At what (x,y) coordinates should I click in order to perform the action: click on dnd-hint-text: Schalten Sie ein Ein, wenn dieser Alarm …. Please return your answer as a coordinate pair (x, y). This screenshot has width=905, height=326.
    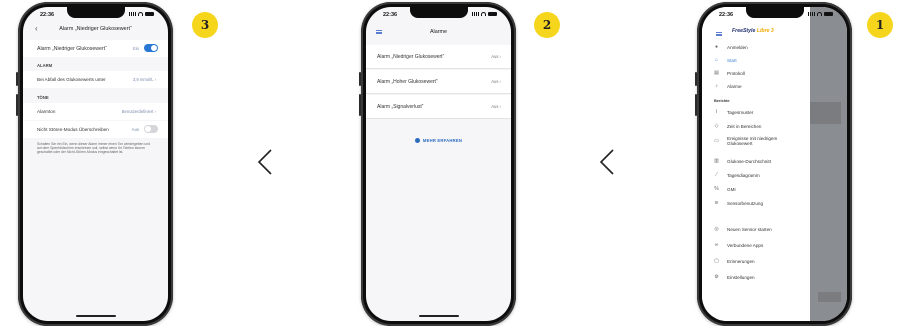
    Looking at the image, I should click on (94, 148).